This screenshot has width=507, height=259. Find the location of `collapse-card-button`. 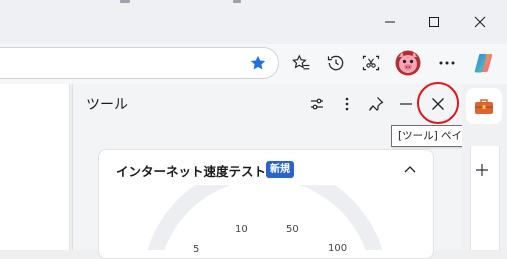

collapse-card-button is located at coordinates (410, 169).